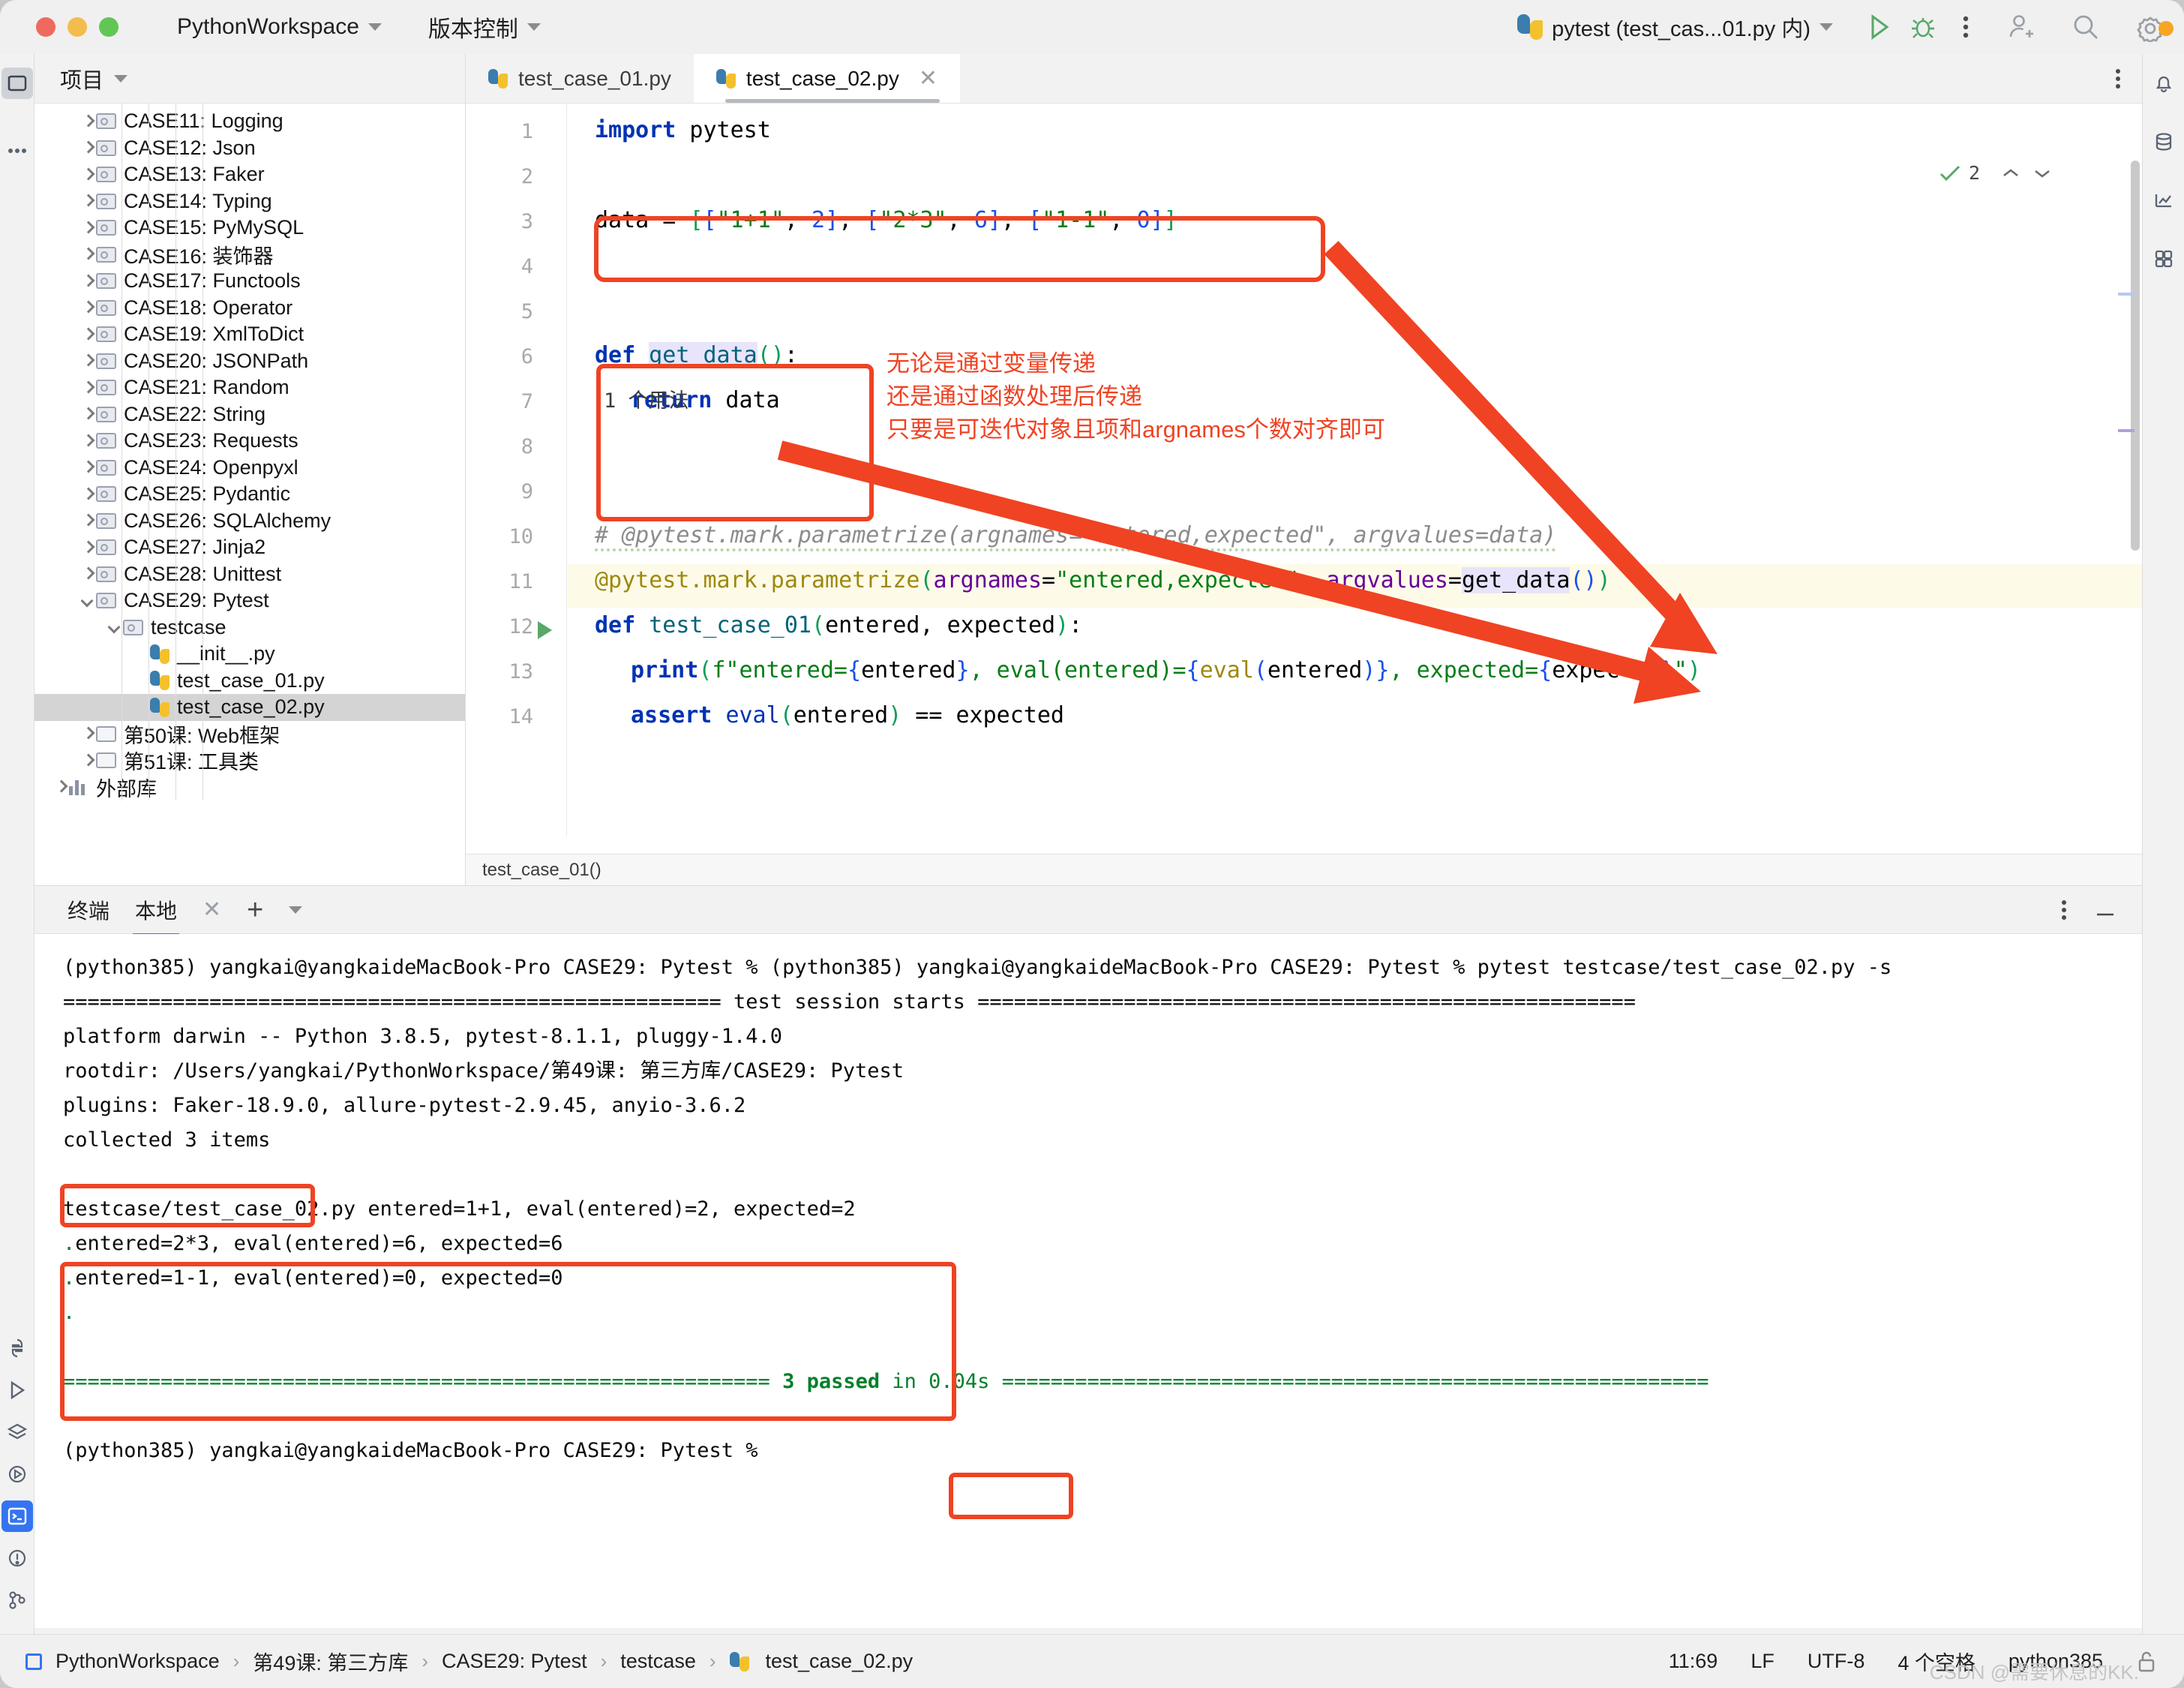  I want to click on search-button, so click(2085, 27).